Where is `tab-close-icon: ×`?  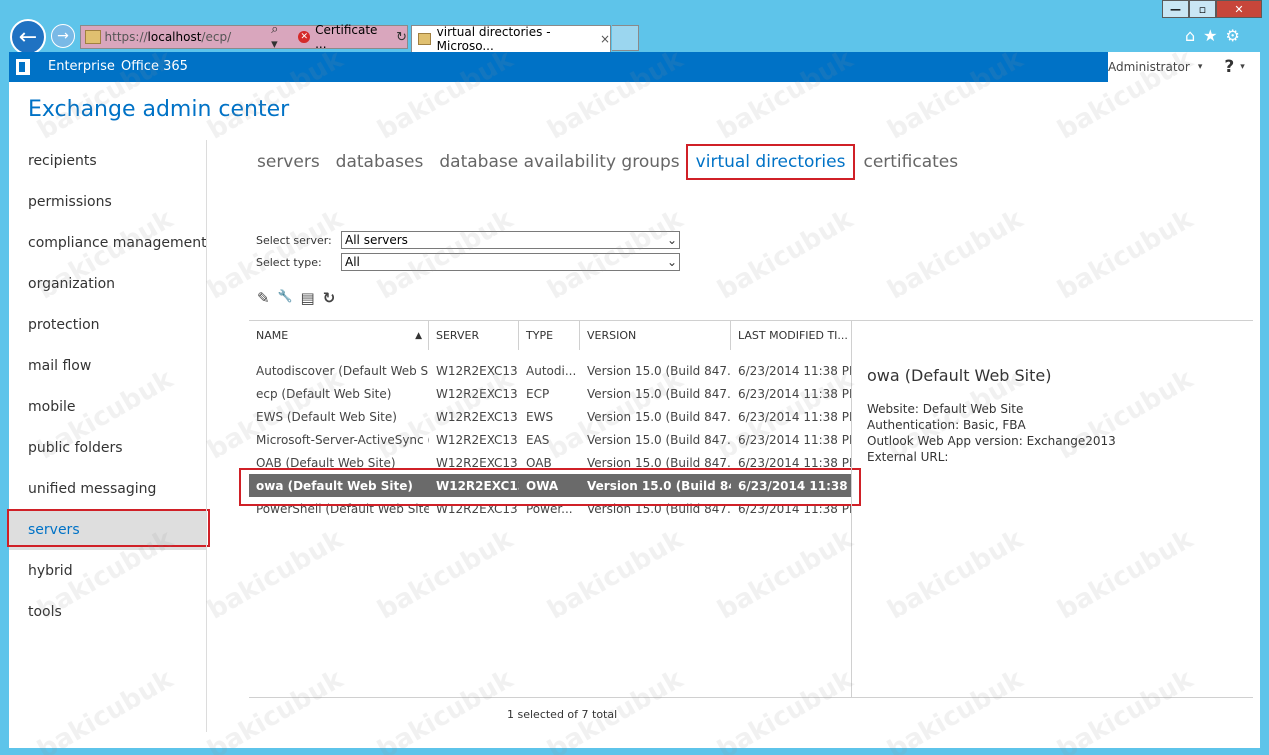 tab-close-icon: × is located at coordinates (605, 39).